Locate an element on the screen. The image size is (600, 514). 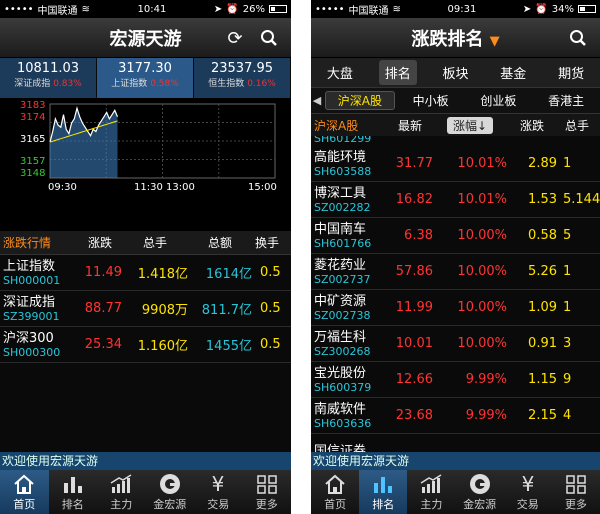
welcome-ticker: 欢迎使用宏源天游 is located at coordinates (145, 461).